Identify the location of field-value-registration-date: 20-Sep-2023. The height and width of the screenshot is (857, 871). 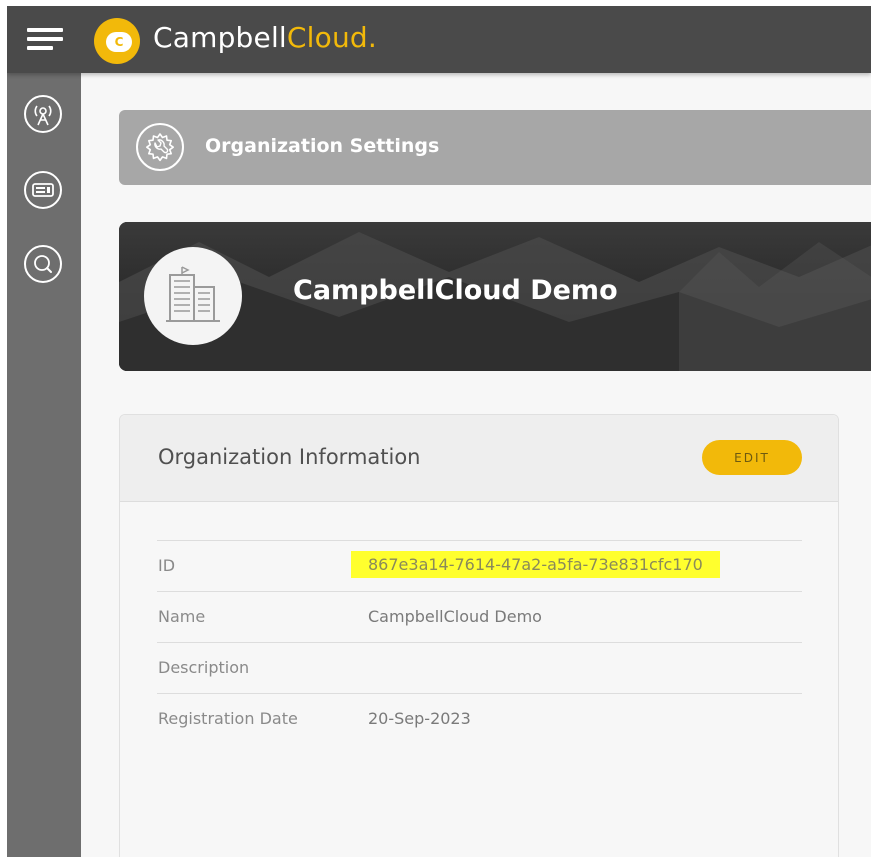
(419, 718).